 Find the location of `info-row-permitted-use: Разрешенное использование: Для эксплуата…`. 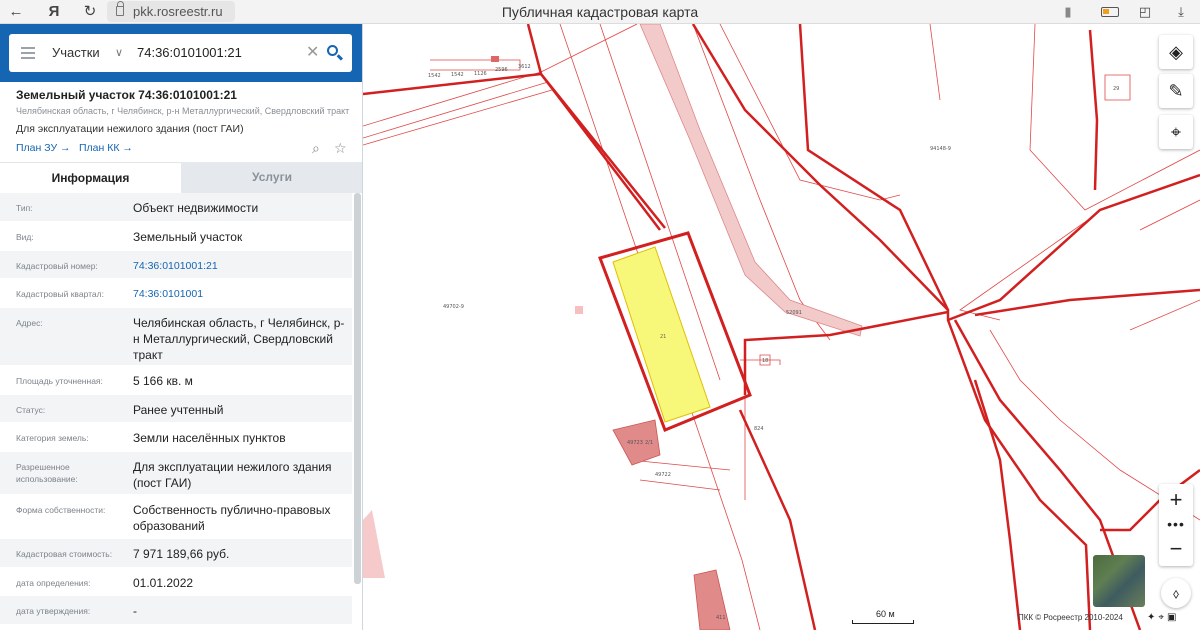

info-row-permitted-use: Разрешенное использование: Для эксплуата… is located at coordinates (176, 473).